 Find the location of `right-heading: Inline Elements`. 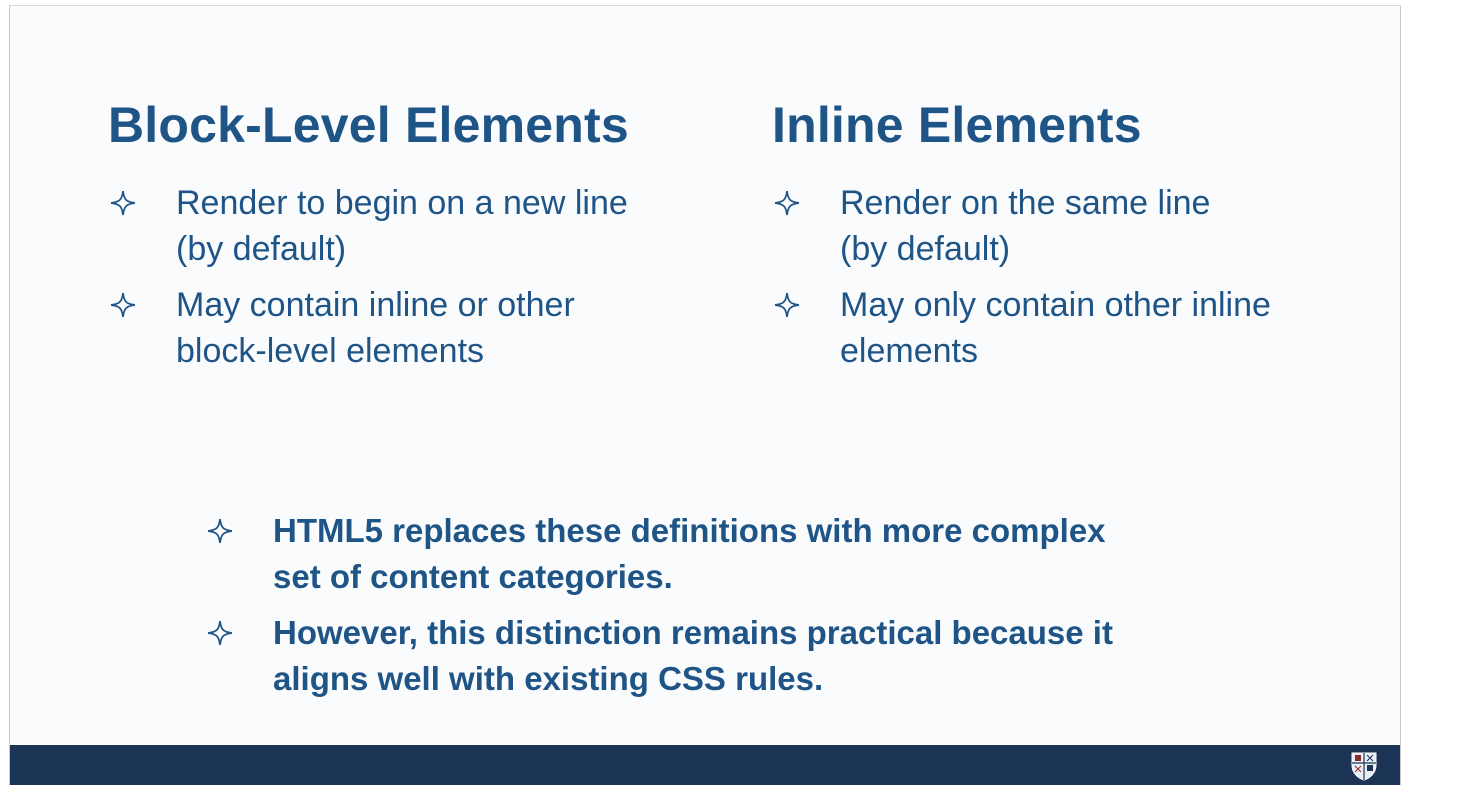

right-heading: Inline Elements is located at coordinates (957, 125).